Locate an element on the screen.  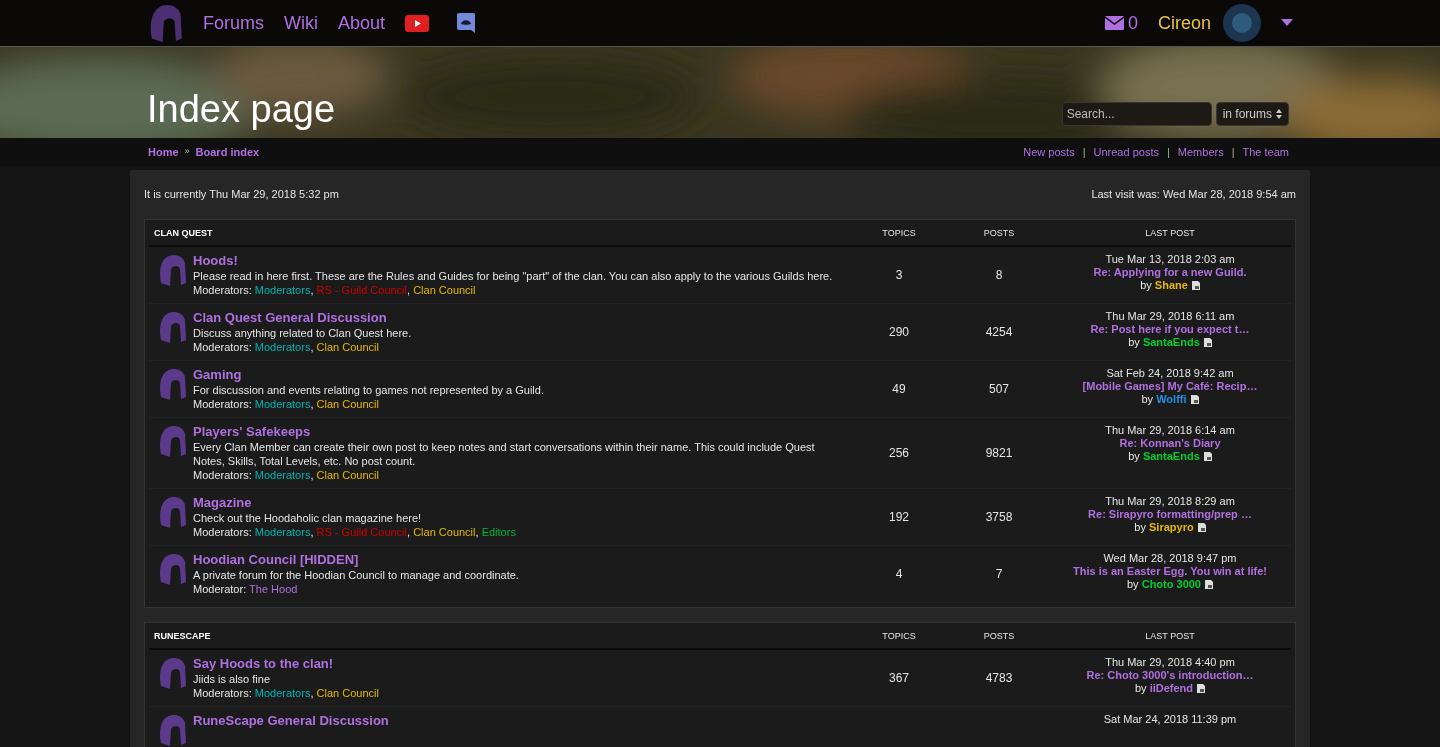
last-post-subject: Re: Konnan's Diary is located at coordinates (1170, 443).